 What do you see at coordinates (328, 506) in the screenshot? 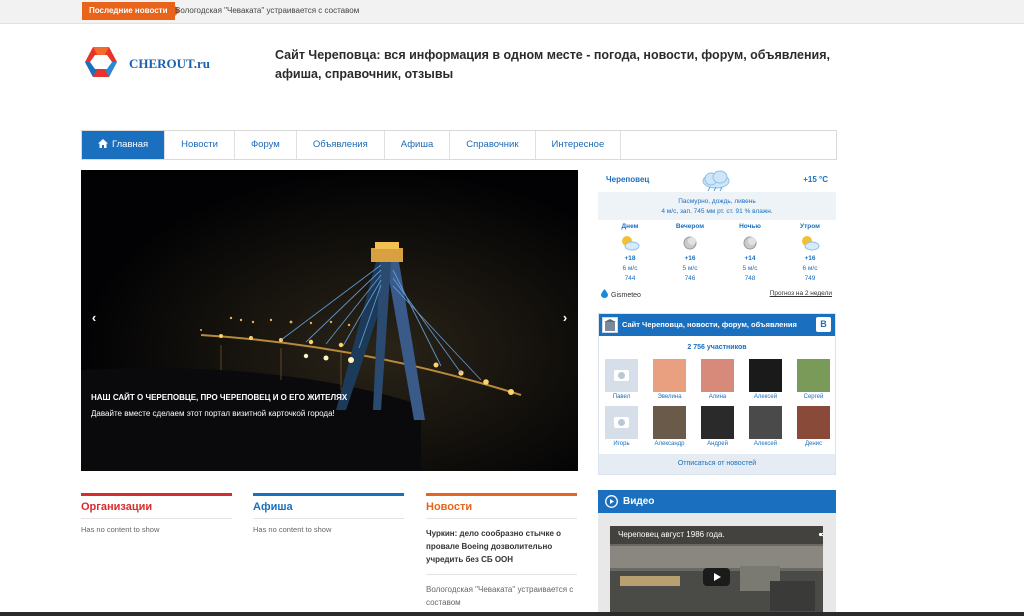
I see `afisha-title: Афиша` at bounding box center [328, 506].